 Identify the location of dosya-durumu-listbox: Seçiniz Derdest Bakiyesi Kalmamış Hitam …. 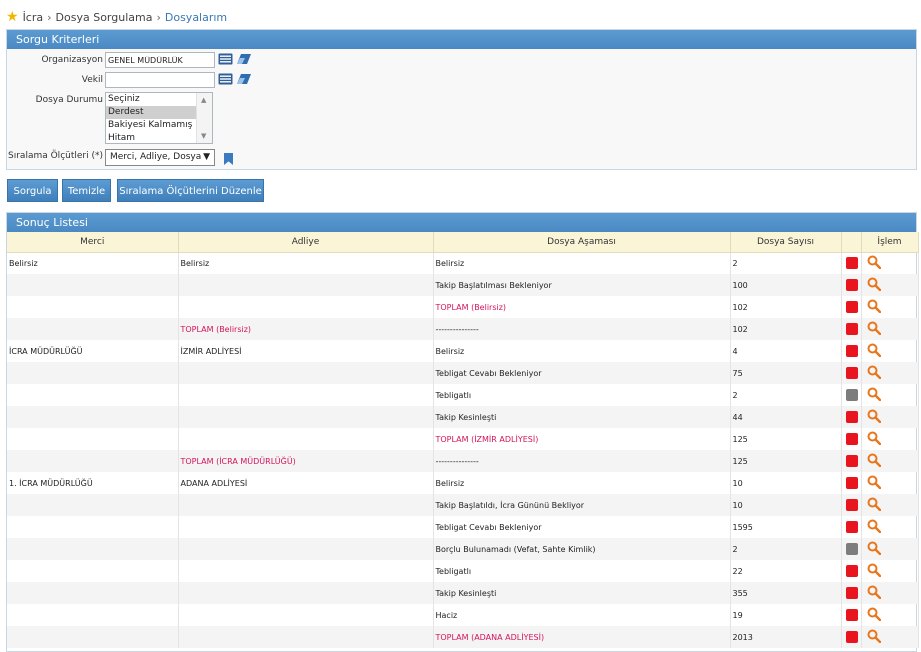
(159, 118).